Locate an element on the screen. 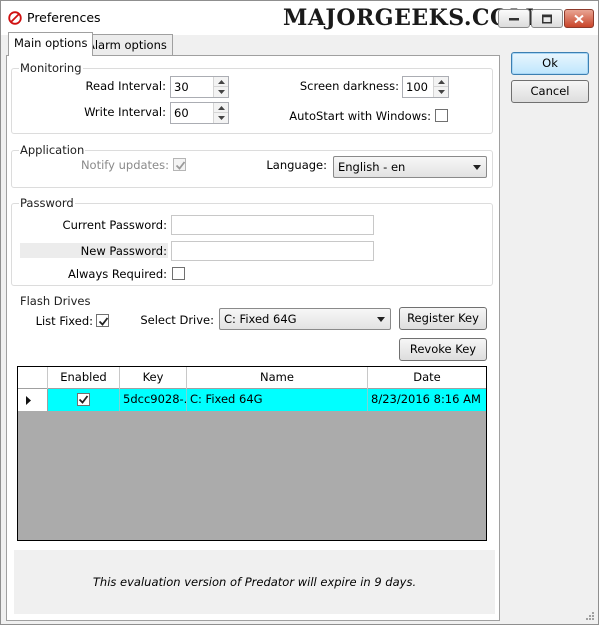 The image size is (599, 625). flash-drives-title: Flash Drives is located at coordinates (55, 301).